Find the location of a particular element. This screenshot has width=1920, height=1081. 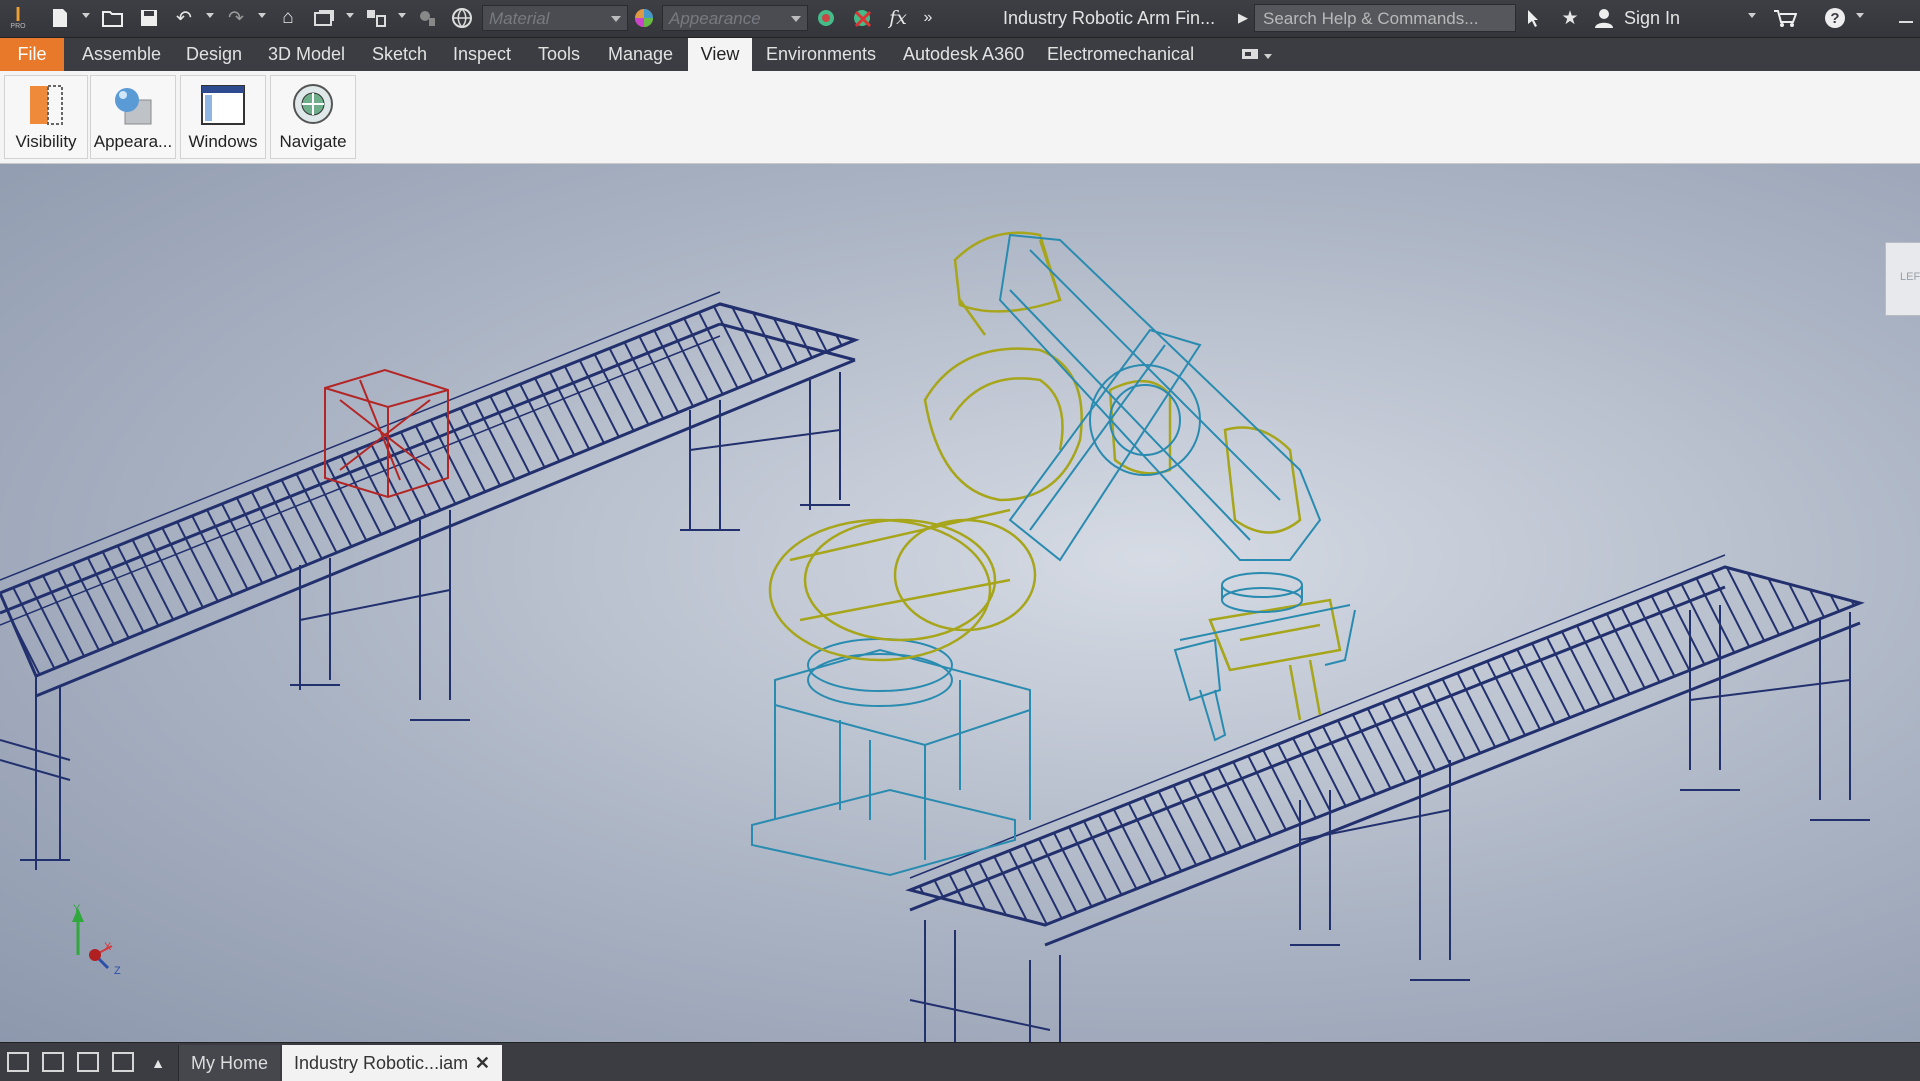

update-icon is located at coordinates (324, 18).